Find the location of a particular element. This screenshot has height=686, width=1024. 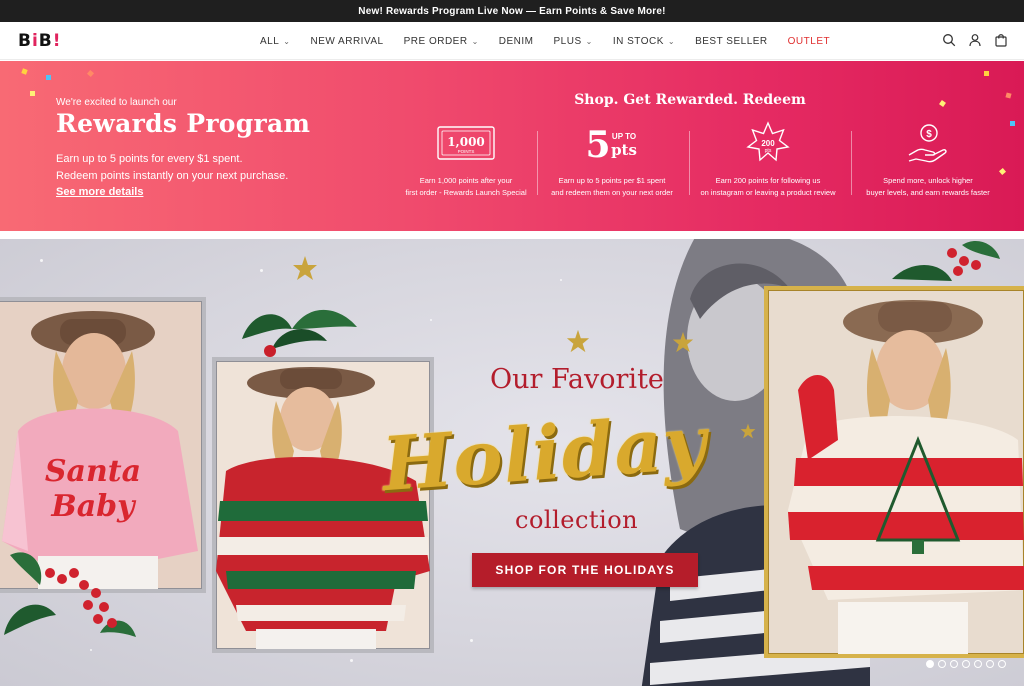

nav-item-denim: DENIM is located at coordinates (516, 41).